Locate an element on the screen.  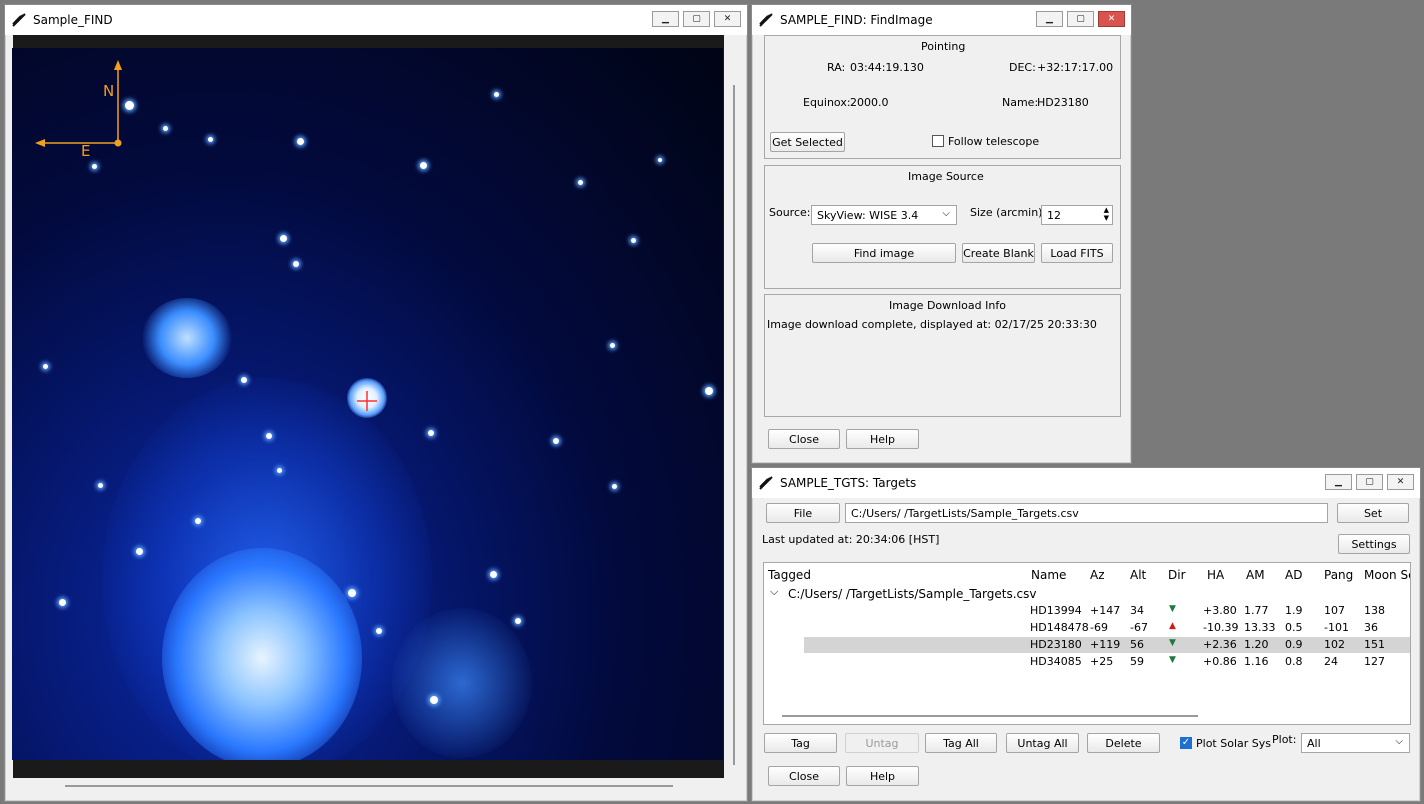
find-window-titlebar: Sample_FIND ▁ ▢ ✕ is located at coordinates (376, 20).